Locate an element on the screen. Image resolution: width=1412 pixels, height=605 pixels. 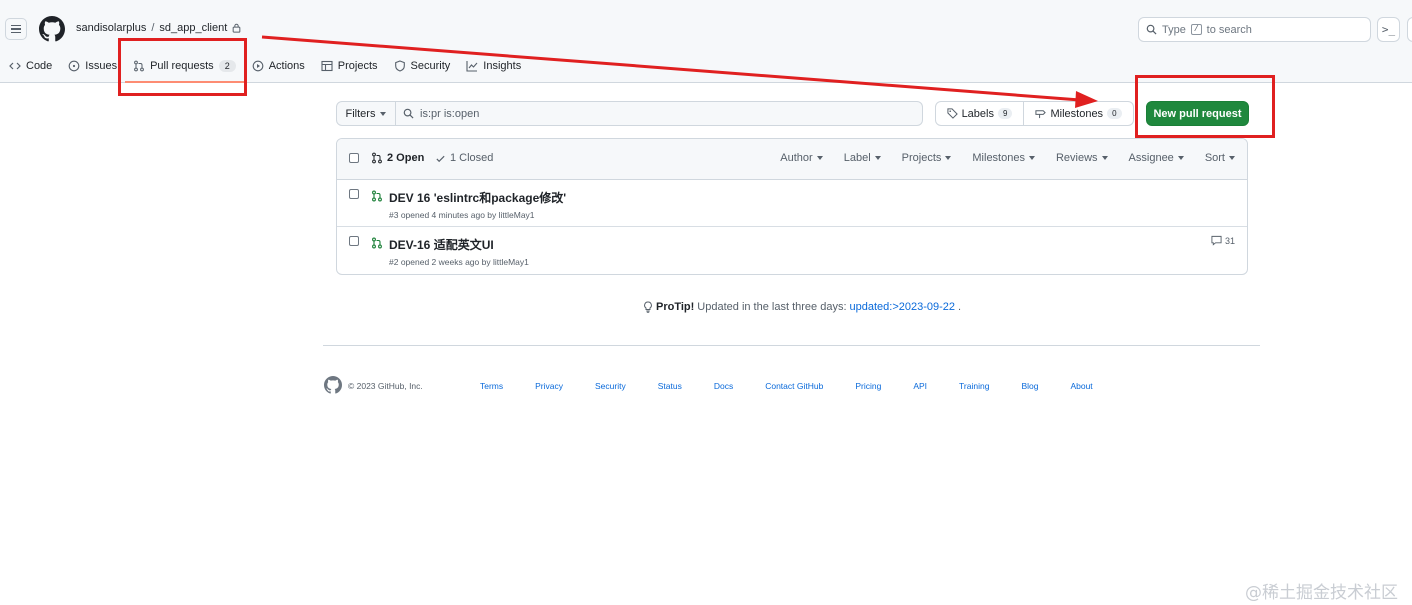
tab-code: Code is located at coordinates (34, 66).